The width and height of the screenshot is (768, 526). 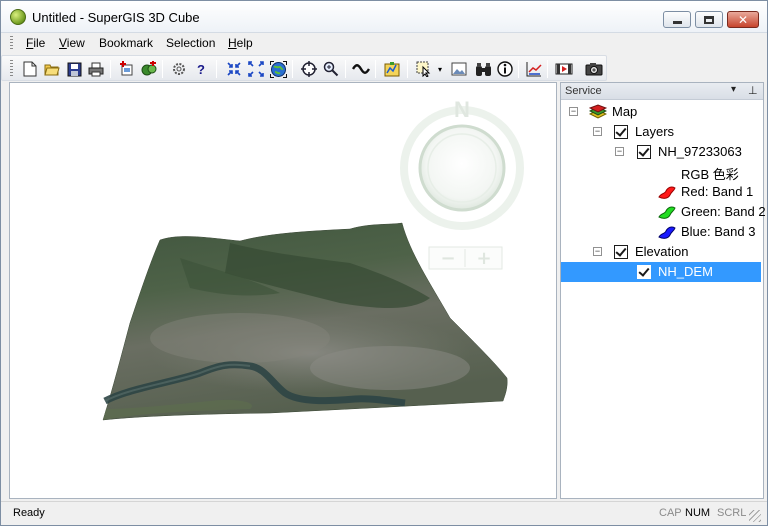 What do you see at coordinates (459, 69) in the screenshot?
I see `image-icon` at bounding box center [459, 69].